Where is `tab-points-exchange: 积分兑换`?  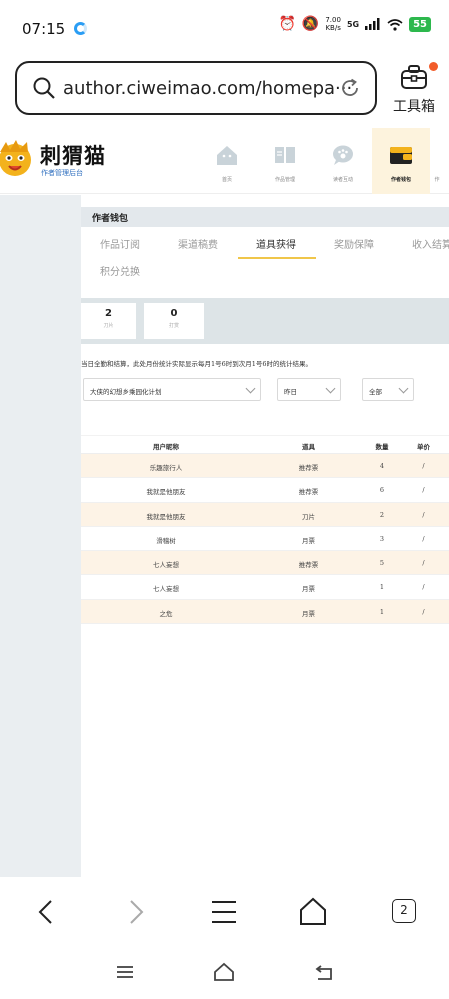 tab-points-exchange: 积分兑换 is located at coordinates (120, 270).